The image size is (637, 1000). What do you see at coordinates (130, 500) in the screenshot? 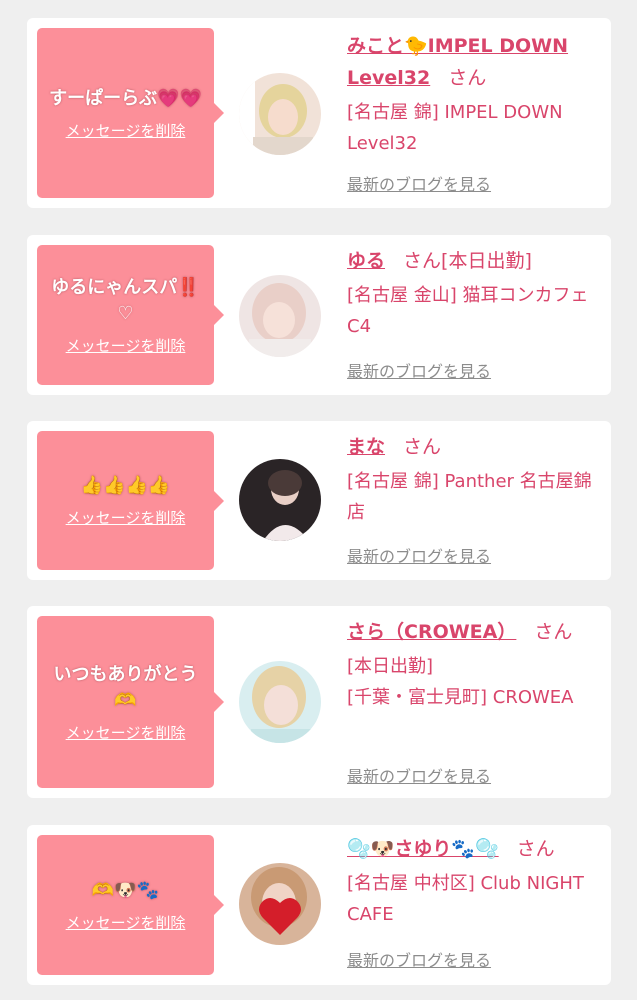
I see `message-bubble: 👍👍👍👍 メッセージを削除` at bounding box center [130, 500].